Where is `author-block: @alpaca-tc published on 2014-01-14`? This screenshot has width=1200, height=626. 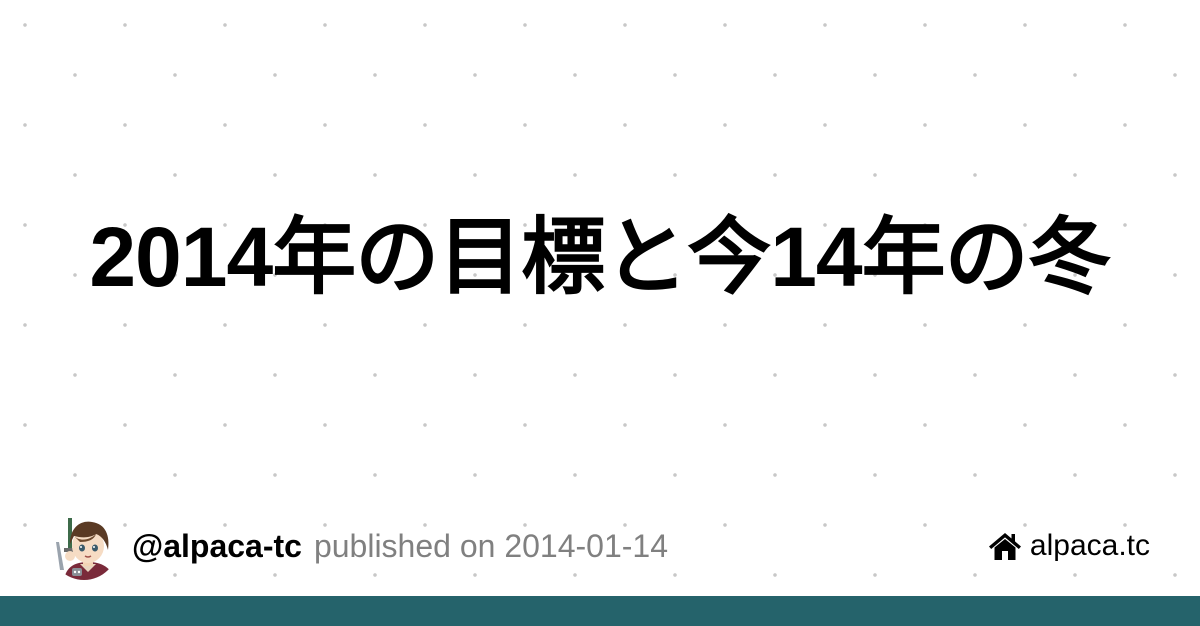 author-block: @alpaca-tc published on 2014-01-14 is located at coordinates (359, 546).